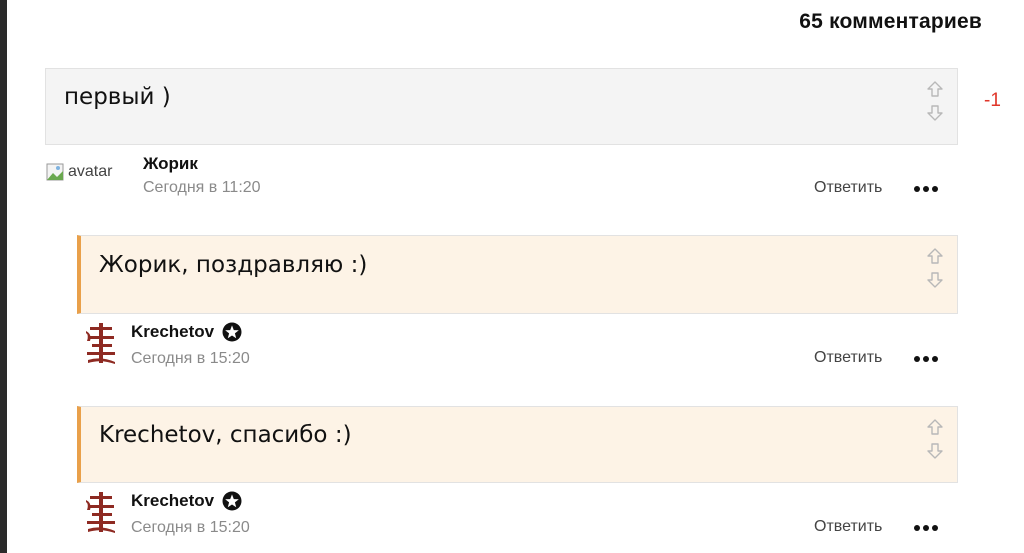 Image resolution: width=1024 pixels, height=553 pixels. What do you see at coordinates (233, 265) in the screenshot?
I see `comment-text: Жорик, поздравляю :)` at bounding box center [233, 265].